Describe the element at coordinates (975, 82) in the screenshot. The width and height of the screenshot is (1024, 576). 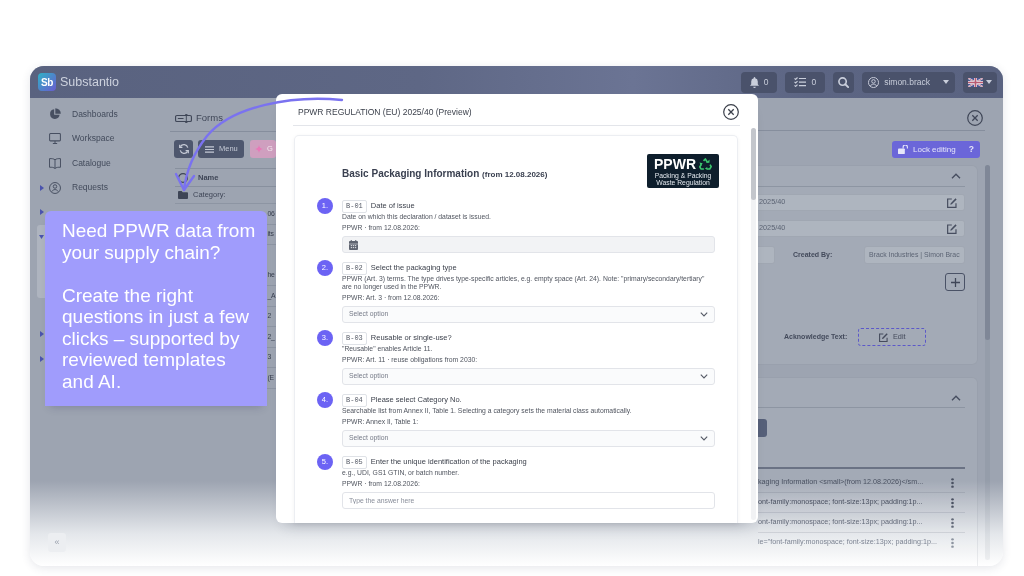
I see `flag-icon` at that location.